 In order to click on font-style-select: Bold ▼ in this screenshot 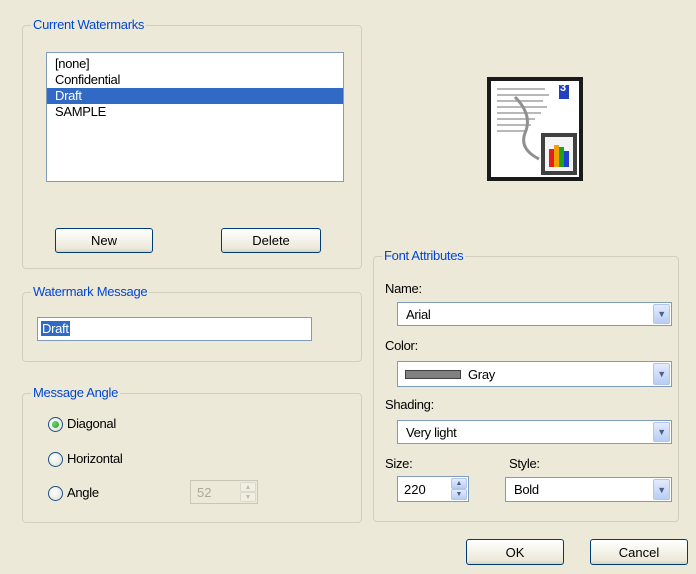, I will do `click(588, 489)`.